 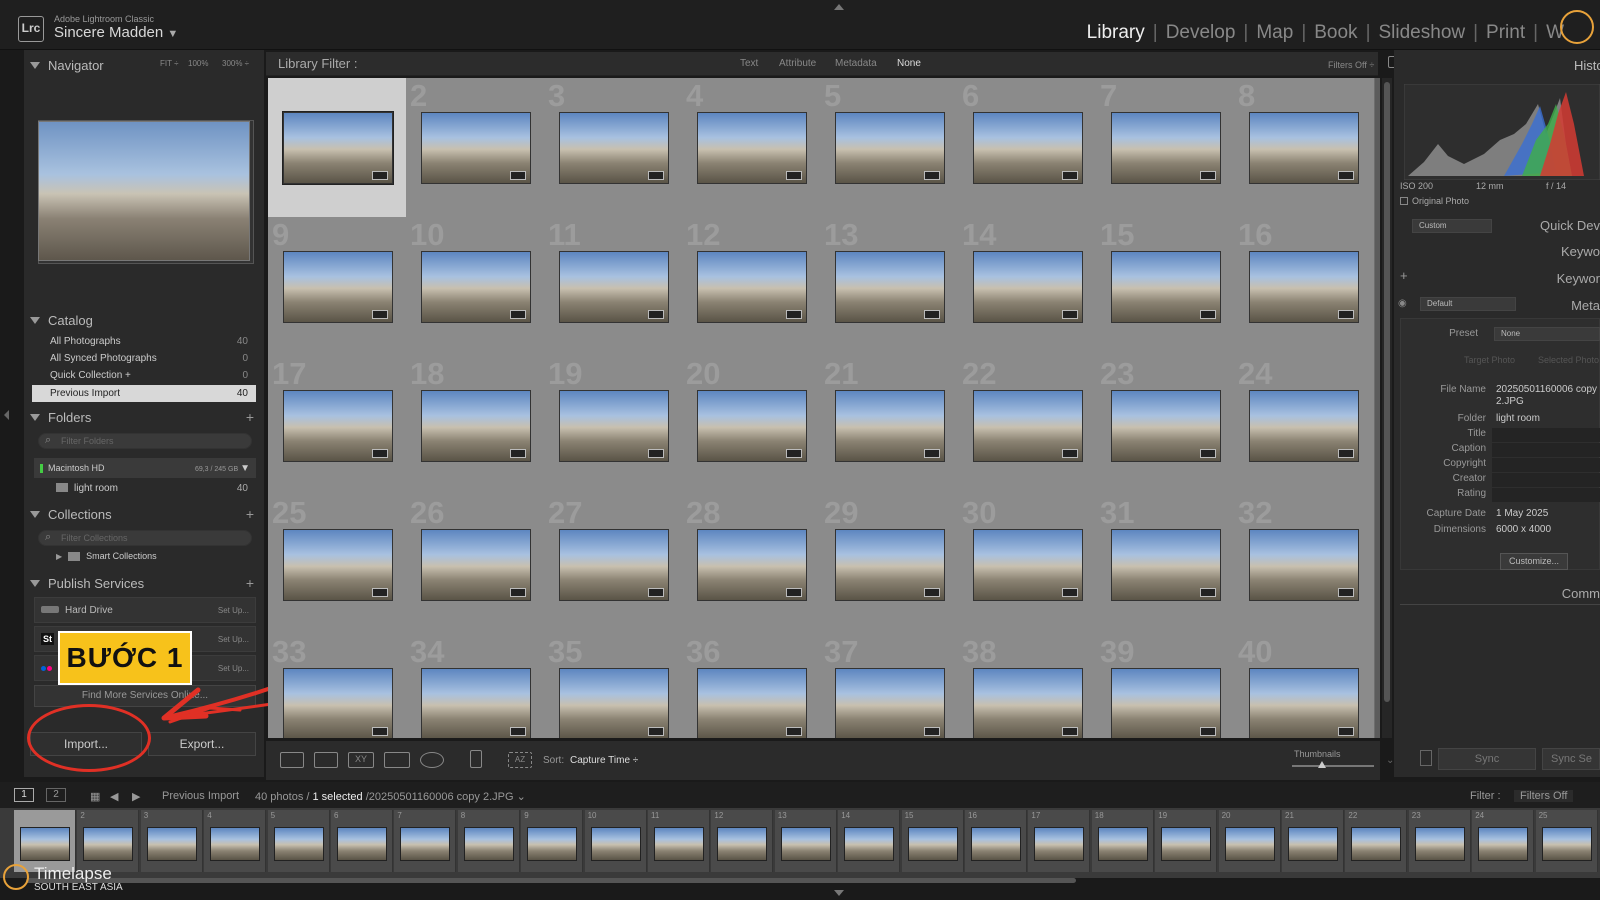 What do you see at coordinates (136, 796) in the screenshot?
I see `forward-arrow-icon: ▶` at bounding box center [136, 796].